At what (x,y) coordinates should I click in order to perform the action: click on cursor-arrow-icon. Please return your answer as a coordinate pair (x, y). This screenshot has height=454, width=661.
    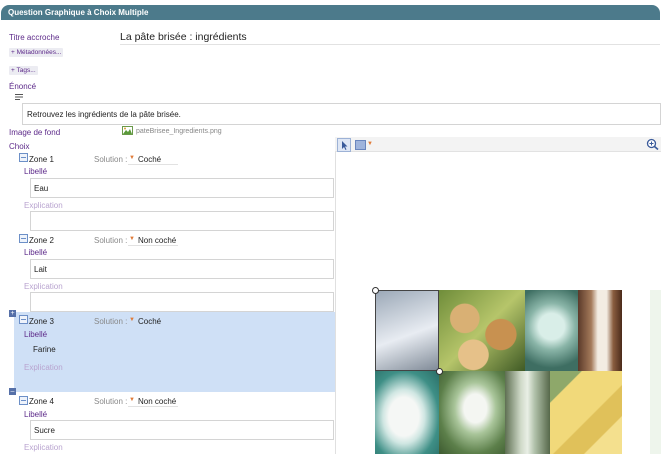
    Looking at the image, I should click on (344, 145).